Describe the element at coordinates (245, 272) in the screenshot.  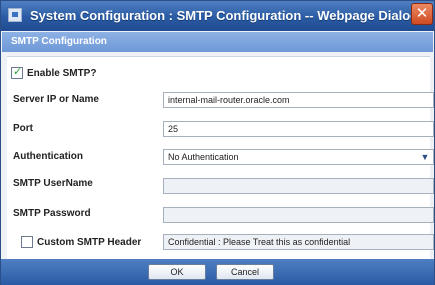
I see `cancel-button: Cancel` at that location.